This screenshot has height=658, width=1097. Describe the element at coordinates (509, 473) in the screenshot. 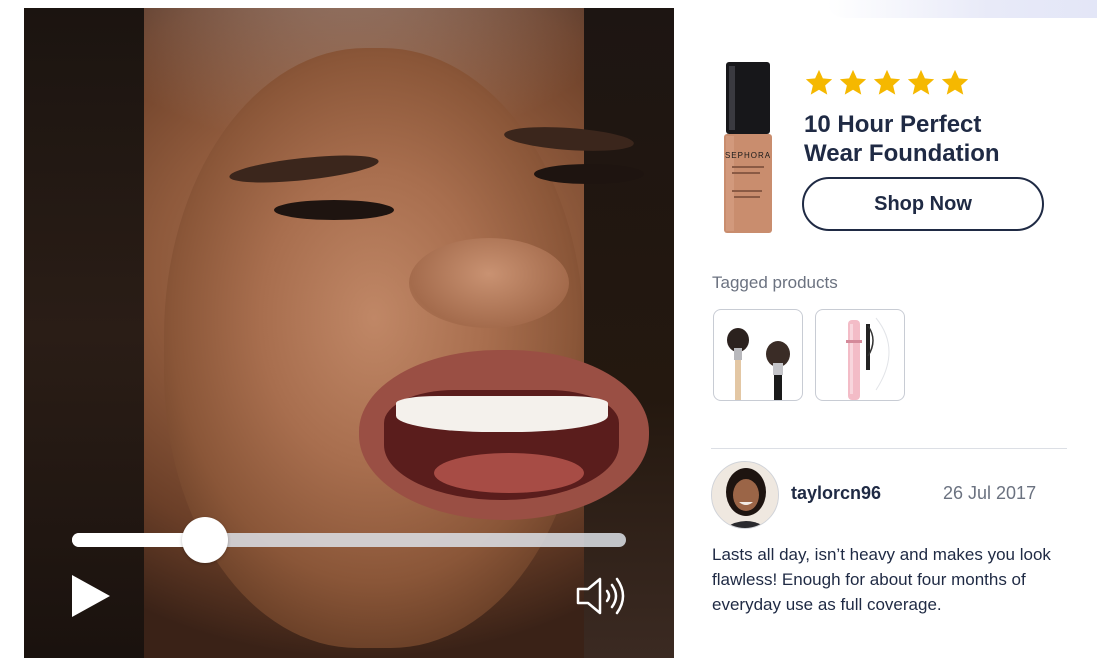

I see `video-tongue` at that location.